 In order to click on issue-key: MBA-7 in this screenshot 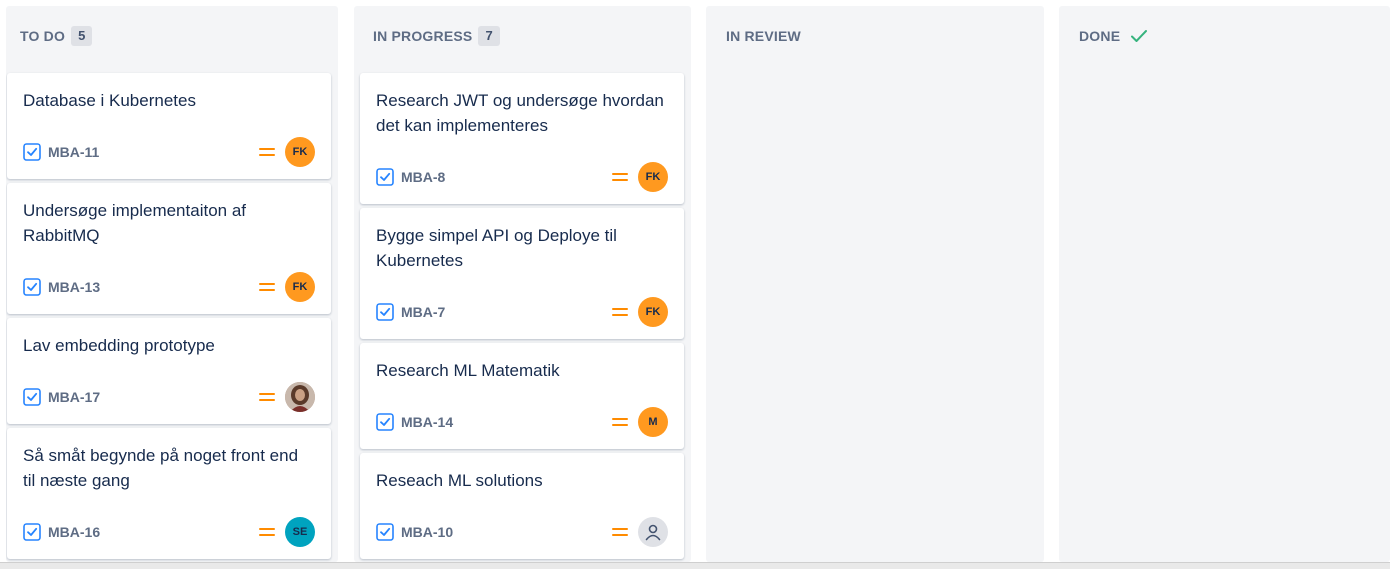, I will do `click(423, 312)`.